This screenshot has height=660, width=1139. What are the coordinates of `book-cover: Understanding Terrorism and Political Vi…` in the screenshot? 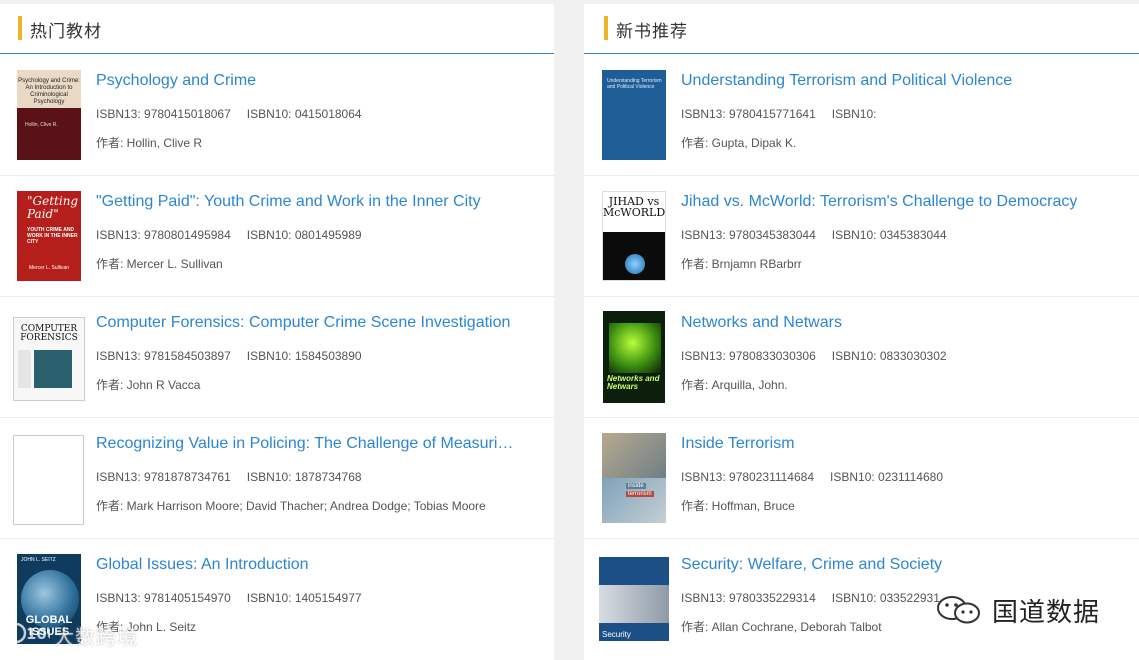 It's located at (634, 115).